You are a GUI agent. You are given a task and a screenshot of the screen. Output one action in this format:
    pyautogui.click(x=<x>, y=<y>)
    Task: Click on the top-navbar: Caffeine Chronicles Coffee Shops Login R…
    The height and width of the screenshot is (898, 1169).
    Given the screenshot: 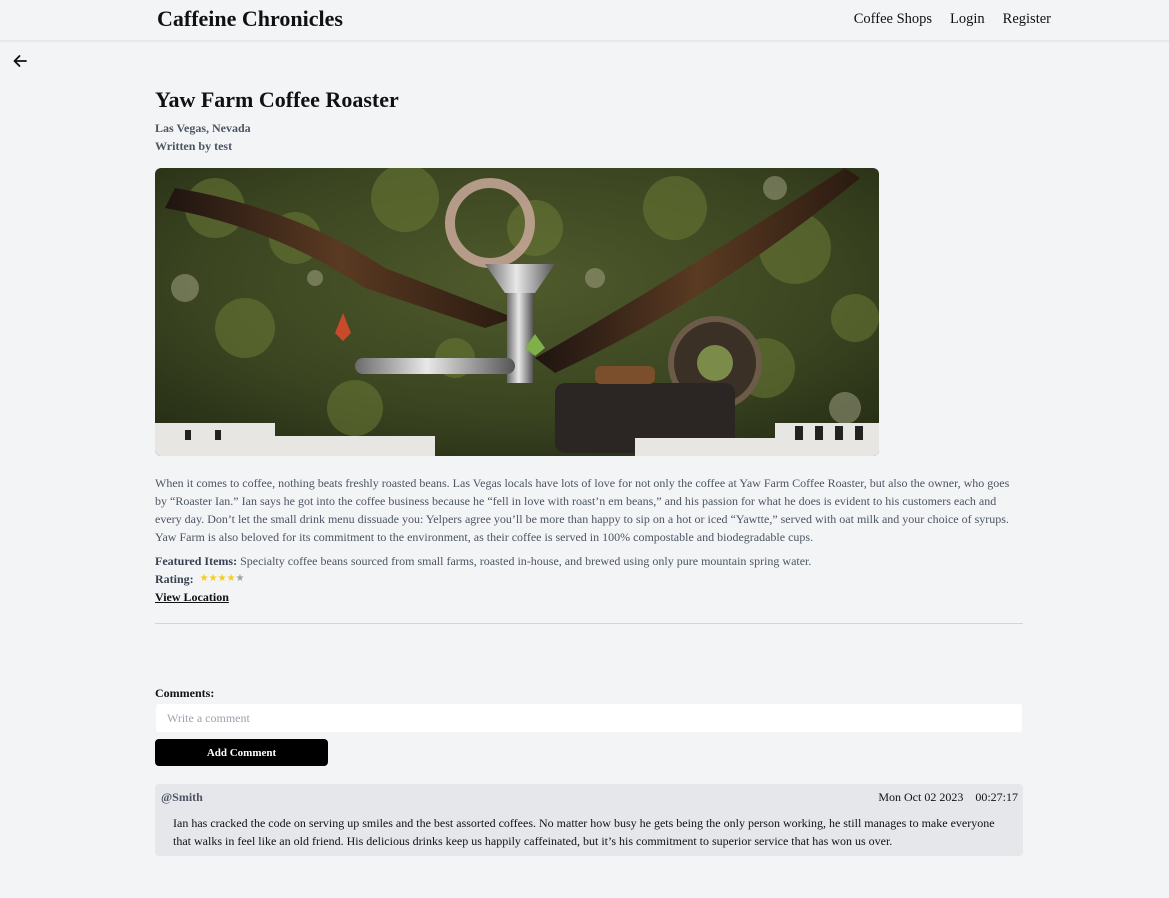 What is the action you would take?
    pyautogui.click(x=584, y=20)
    